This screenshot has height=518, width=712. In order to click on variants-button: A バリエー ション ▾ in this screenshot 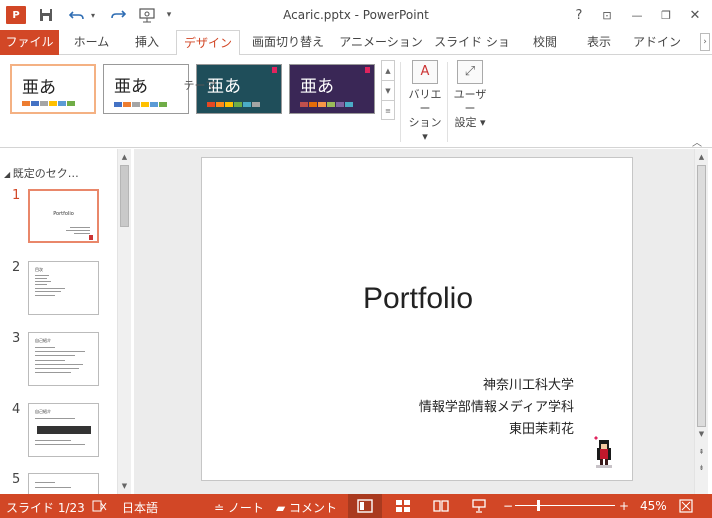, I will do `click(425, 102)`.